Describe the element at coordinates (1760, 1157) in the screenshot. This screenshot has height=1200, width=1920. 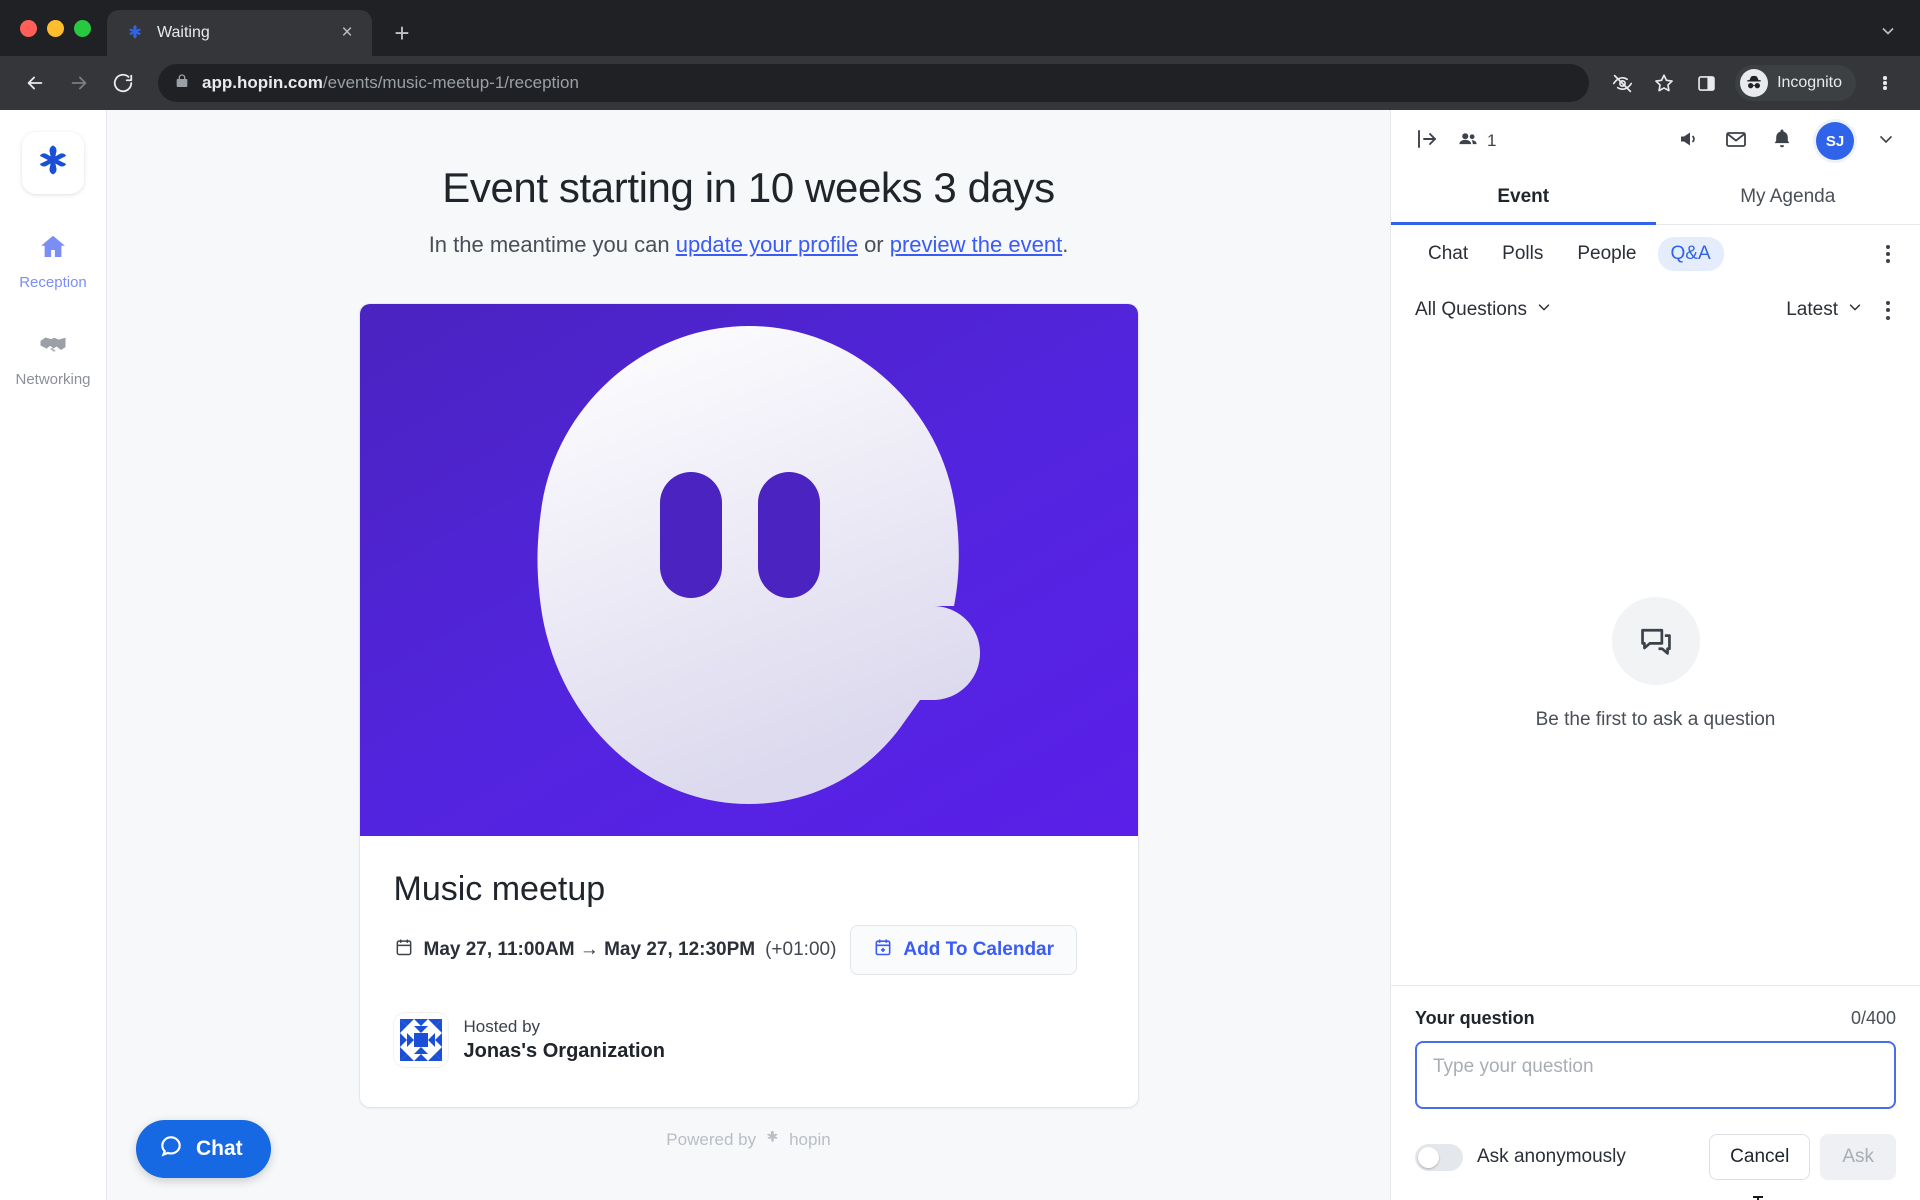
I see `cancel-button: Cancel` at that location.